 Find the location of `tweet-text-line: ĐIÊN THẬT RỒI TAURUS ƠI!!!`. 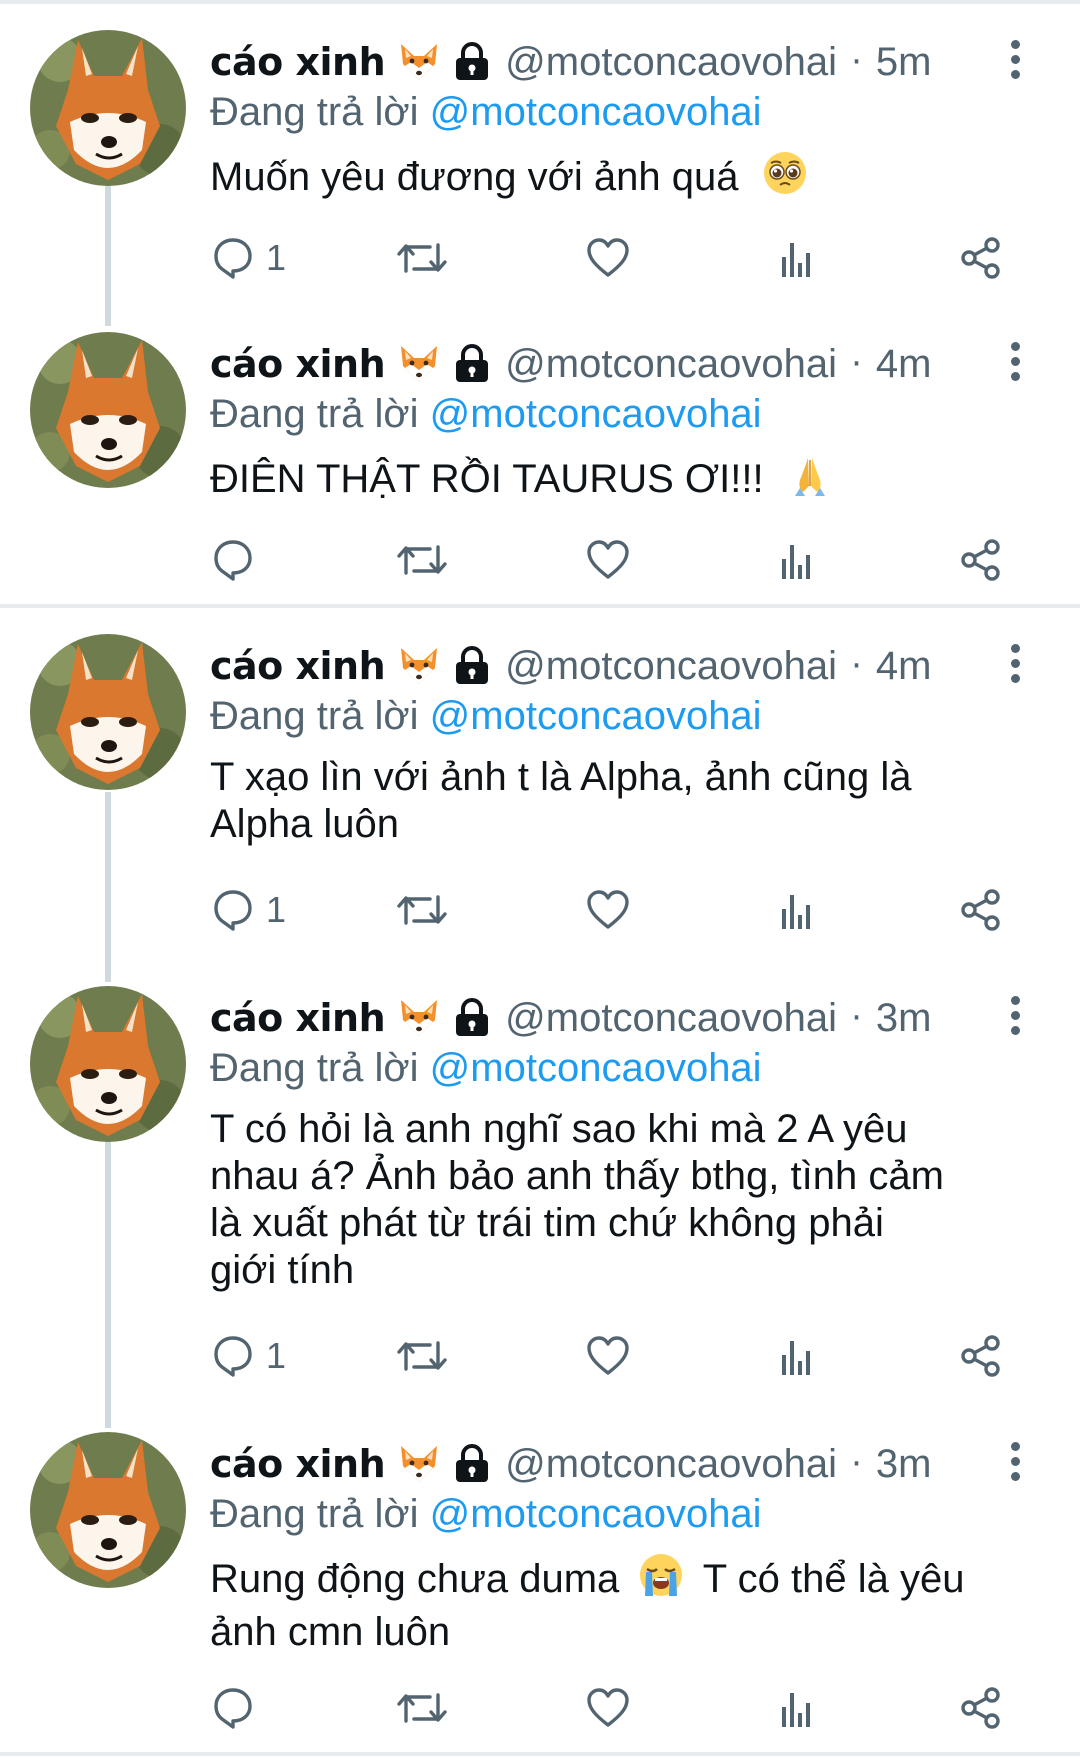

tweet-text-line: ĐIÊN THẬT RỒI TAURUS ƠI!!! is located at coordinates (487, 479).